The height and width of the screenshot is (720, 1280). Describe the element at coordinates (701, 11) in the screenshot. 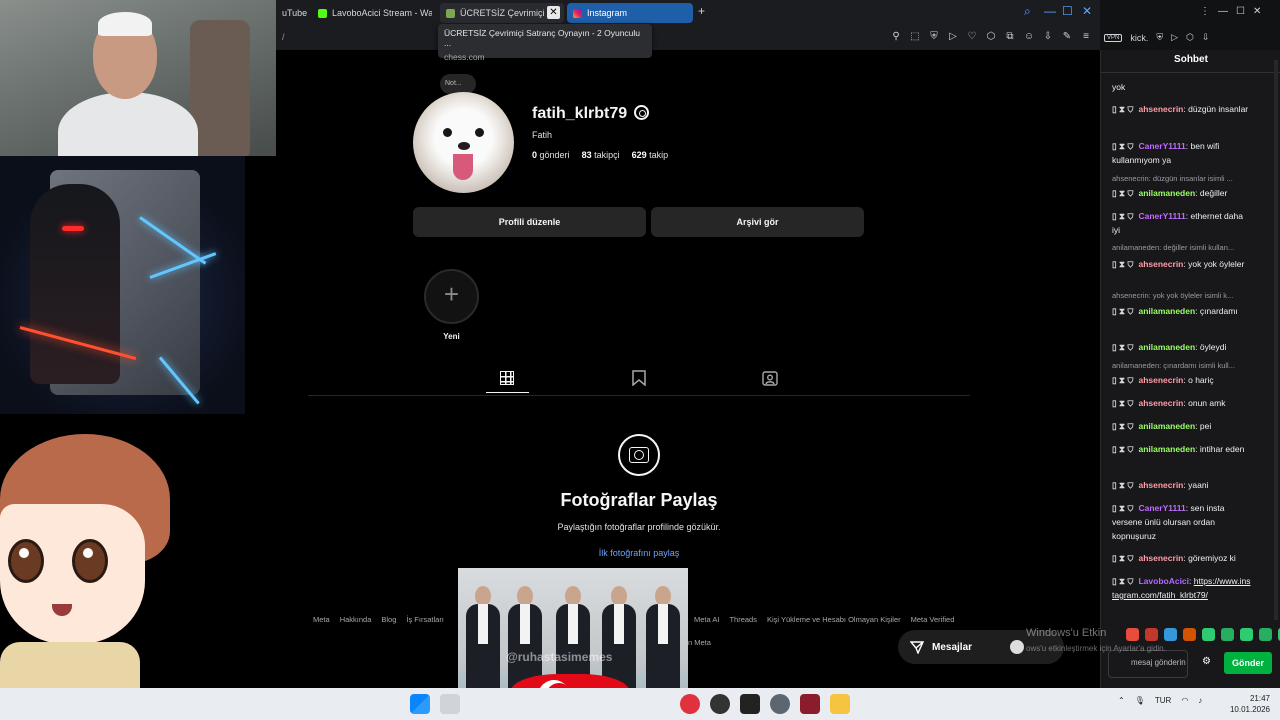

I see `new-tab-icon: +` at that location.